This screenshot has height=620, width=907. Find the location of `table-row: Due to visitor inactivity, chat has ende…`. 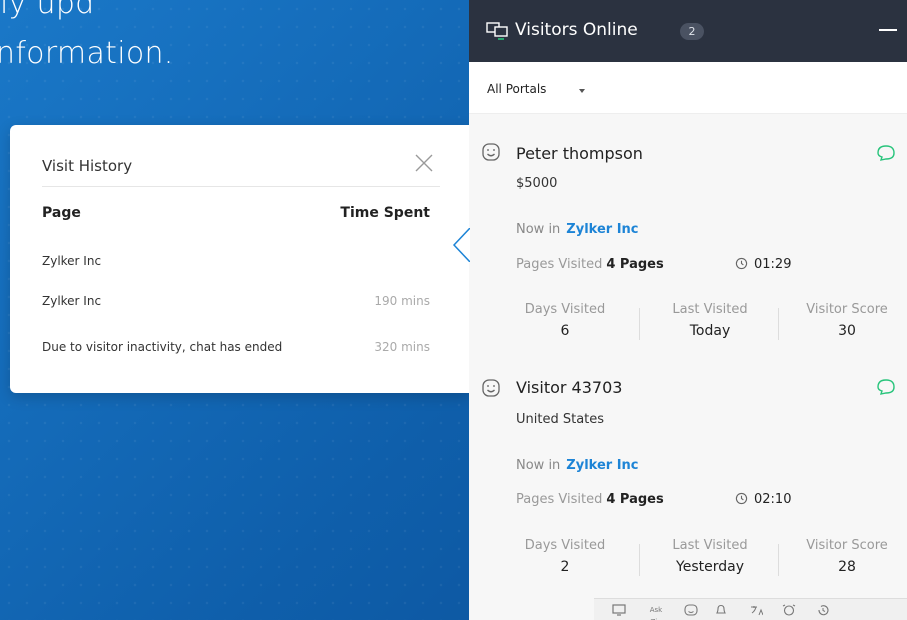

table-row: Due to visitor inactivity, chat has ende… is located at coordinates (241, 347).